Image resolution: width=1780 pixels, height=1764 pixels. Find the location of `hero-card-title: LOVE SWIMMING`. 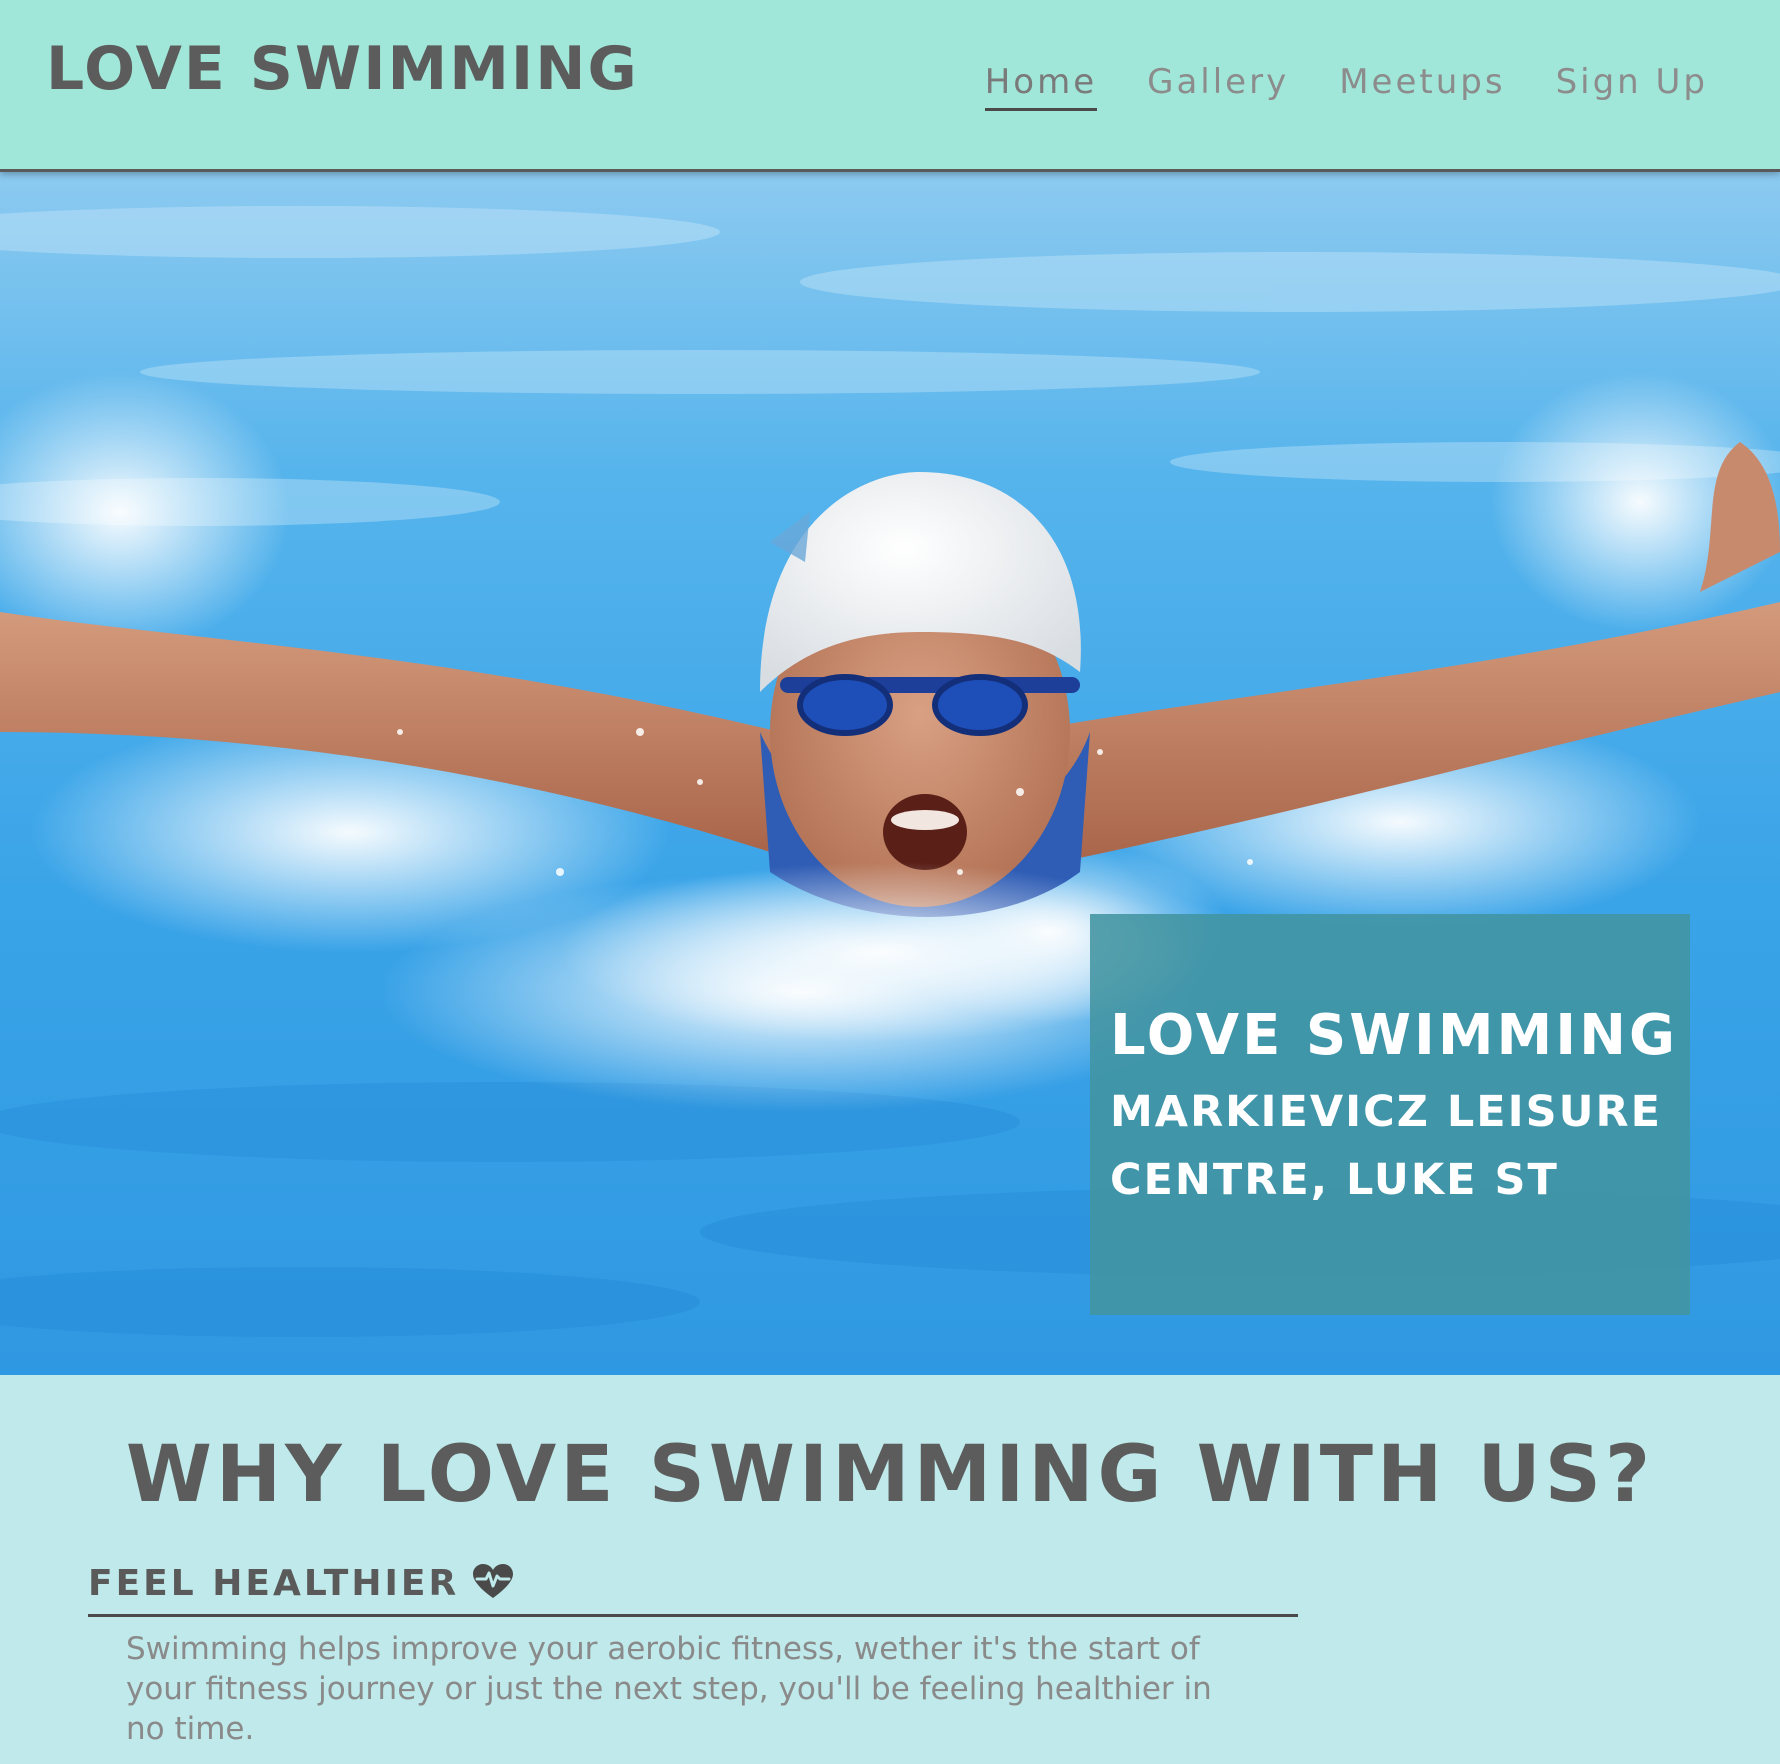

hero-card-title: LOVE SWIMMING is located at coordinates (1394, 1035).